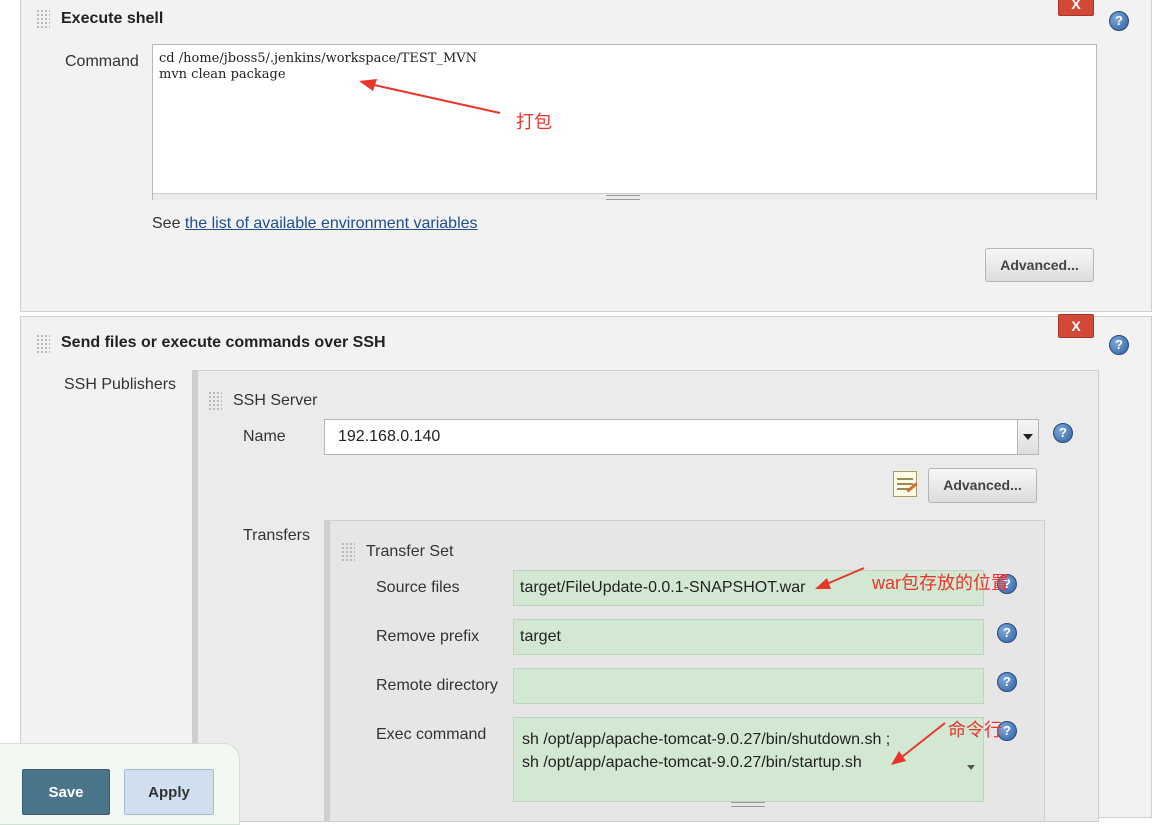 The image size is (1168, 825). Describe the element at coordinates (941, 583) in the screenshot. I see `war-location-annotation: war包存放的位置` at that location.